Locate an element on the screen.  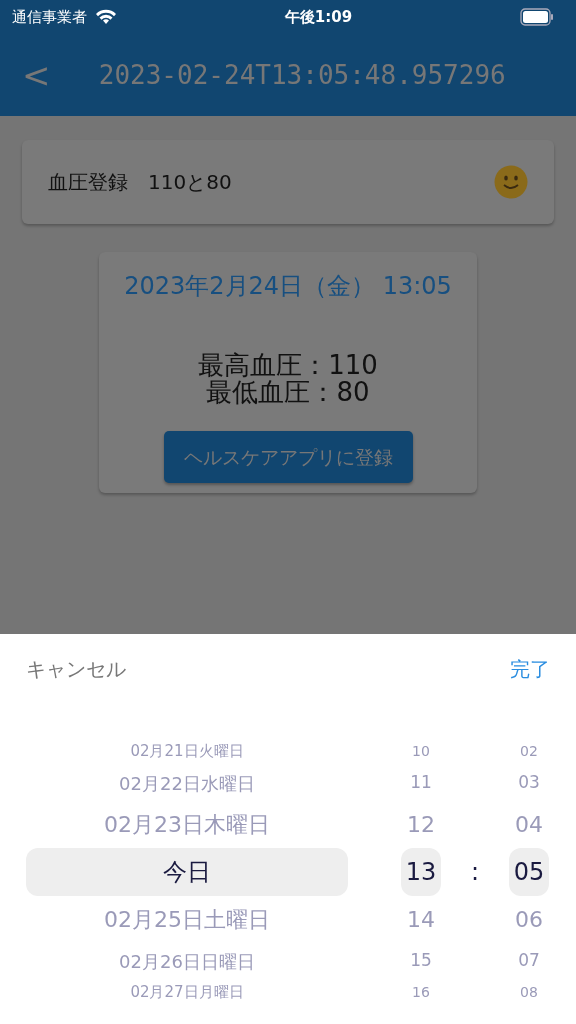
record-datetime: 2023年2月24日（金） 13:05 is located at coordinates (288, 286).